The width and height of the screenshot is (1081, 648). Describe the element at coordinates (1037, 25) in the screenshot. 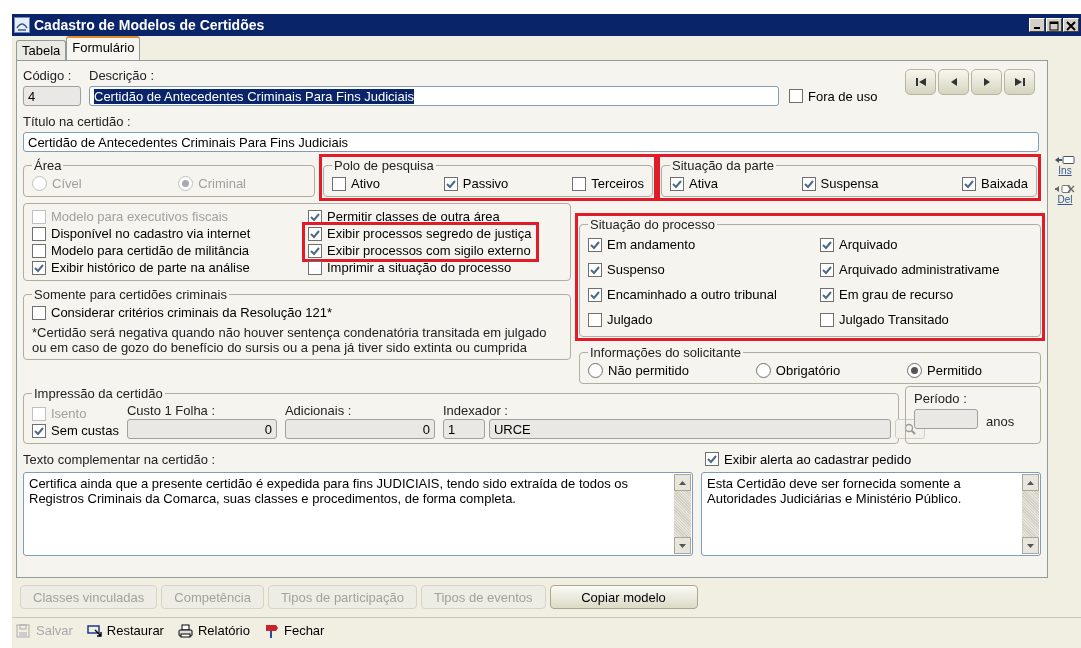

I see `minimize-button` at that location.